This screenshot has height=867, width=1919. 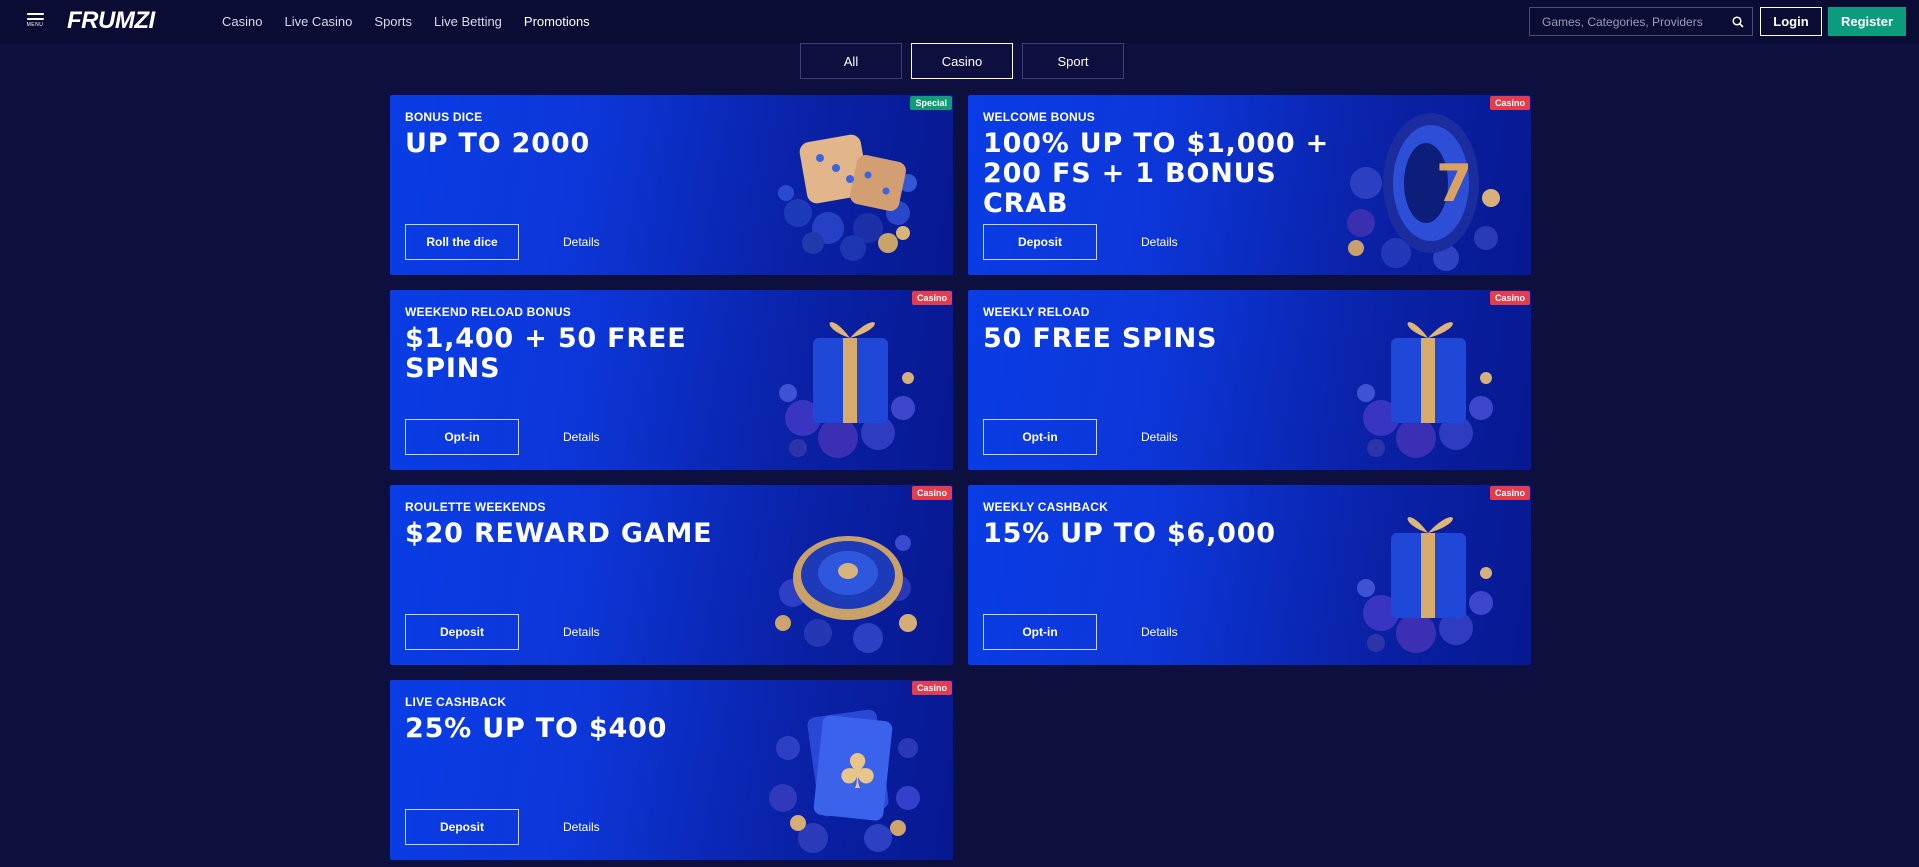 I want to click on promo-headline: $1,400 + 50 FREE SPINS, so click(x=546, y=353).